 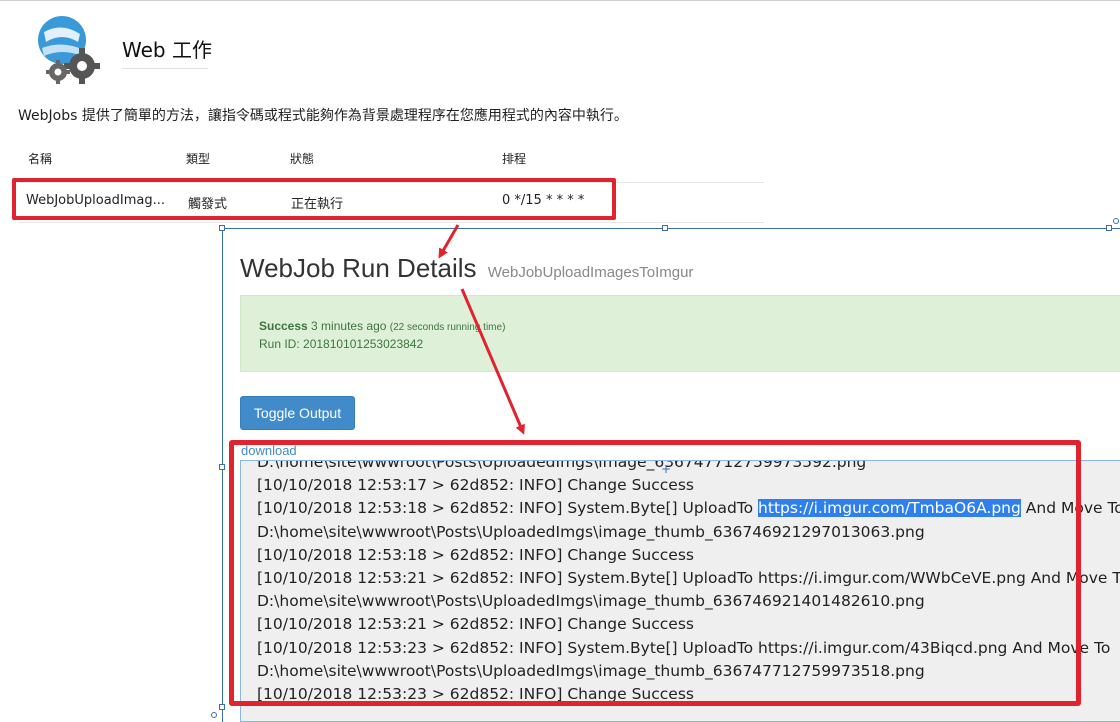 What do you see at coordinates (302, 158) in the screenshot?
I see `column-header-status: 狀態` at bounding box center [302, 158].